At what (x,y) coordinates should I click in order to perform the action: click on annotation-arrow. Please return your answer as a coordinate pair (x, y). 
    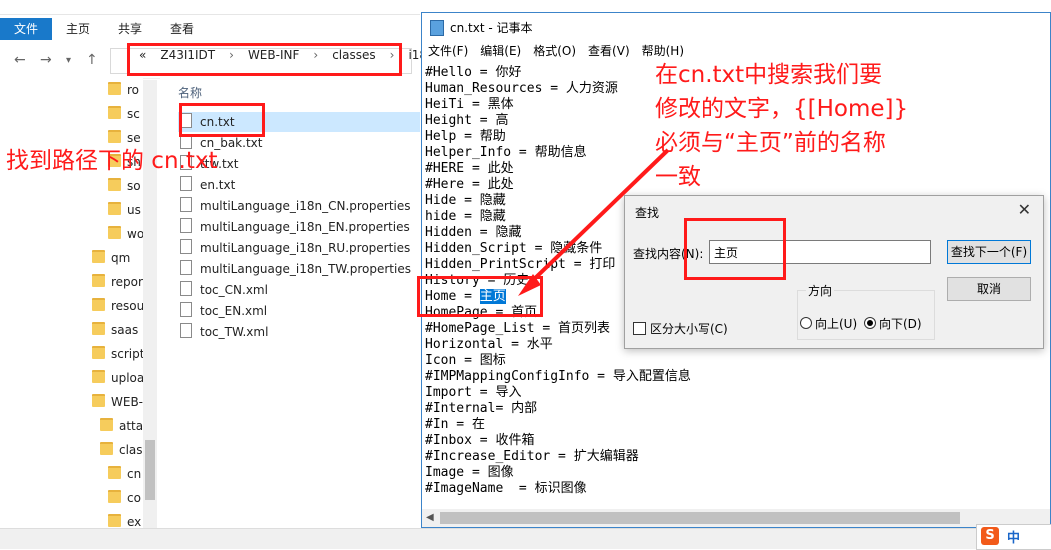
    Looking at the image, I should click on (594, 222).